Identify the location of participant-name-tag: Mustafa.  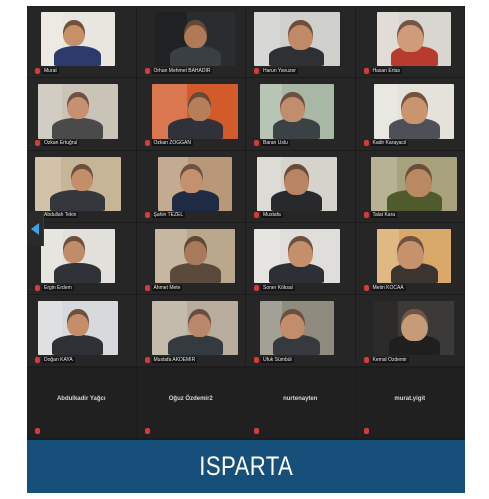
(268, 215).